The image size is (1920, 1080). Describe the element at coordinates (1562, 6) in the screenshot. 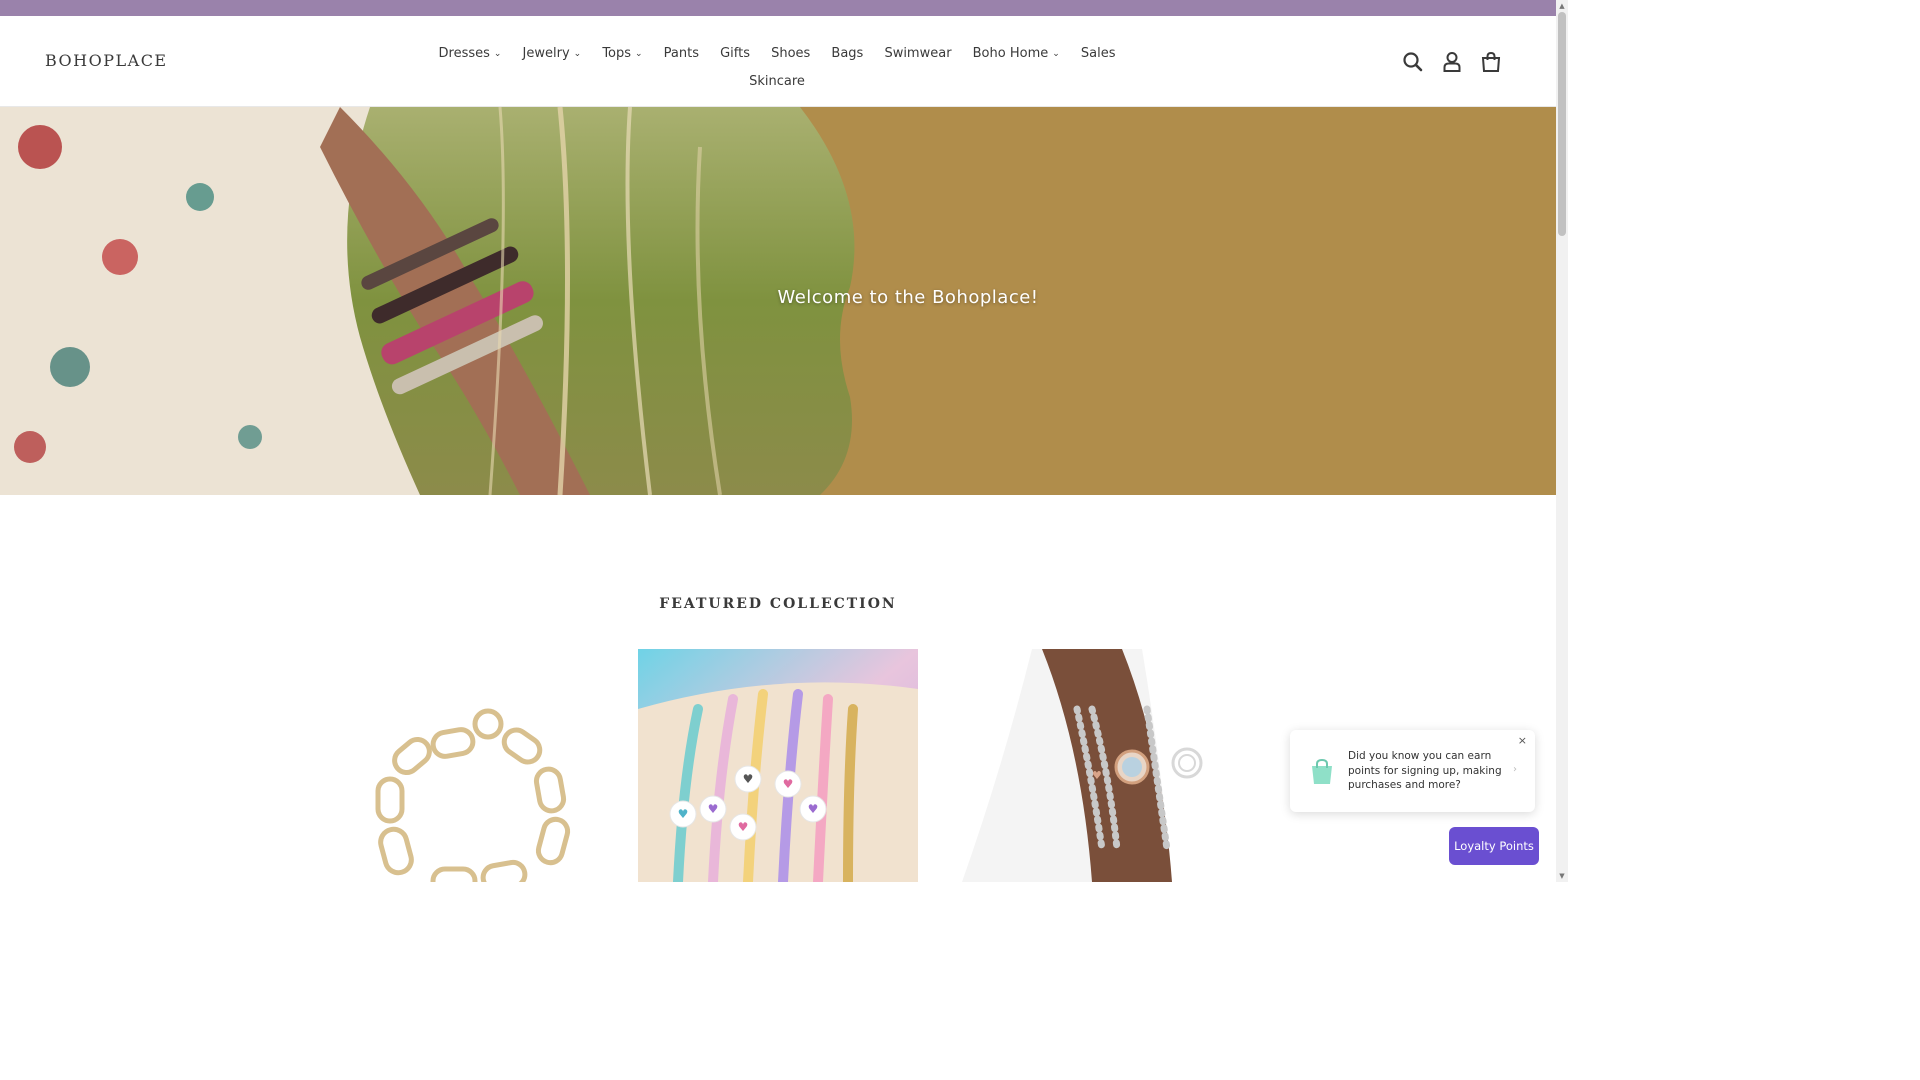

I see `scroll-up-icon: ▲` at that location.